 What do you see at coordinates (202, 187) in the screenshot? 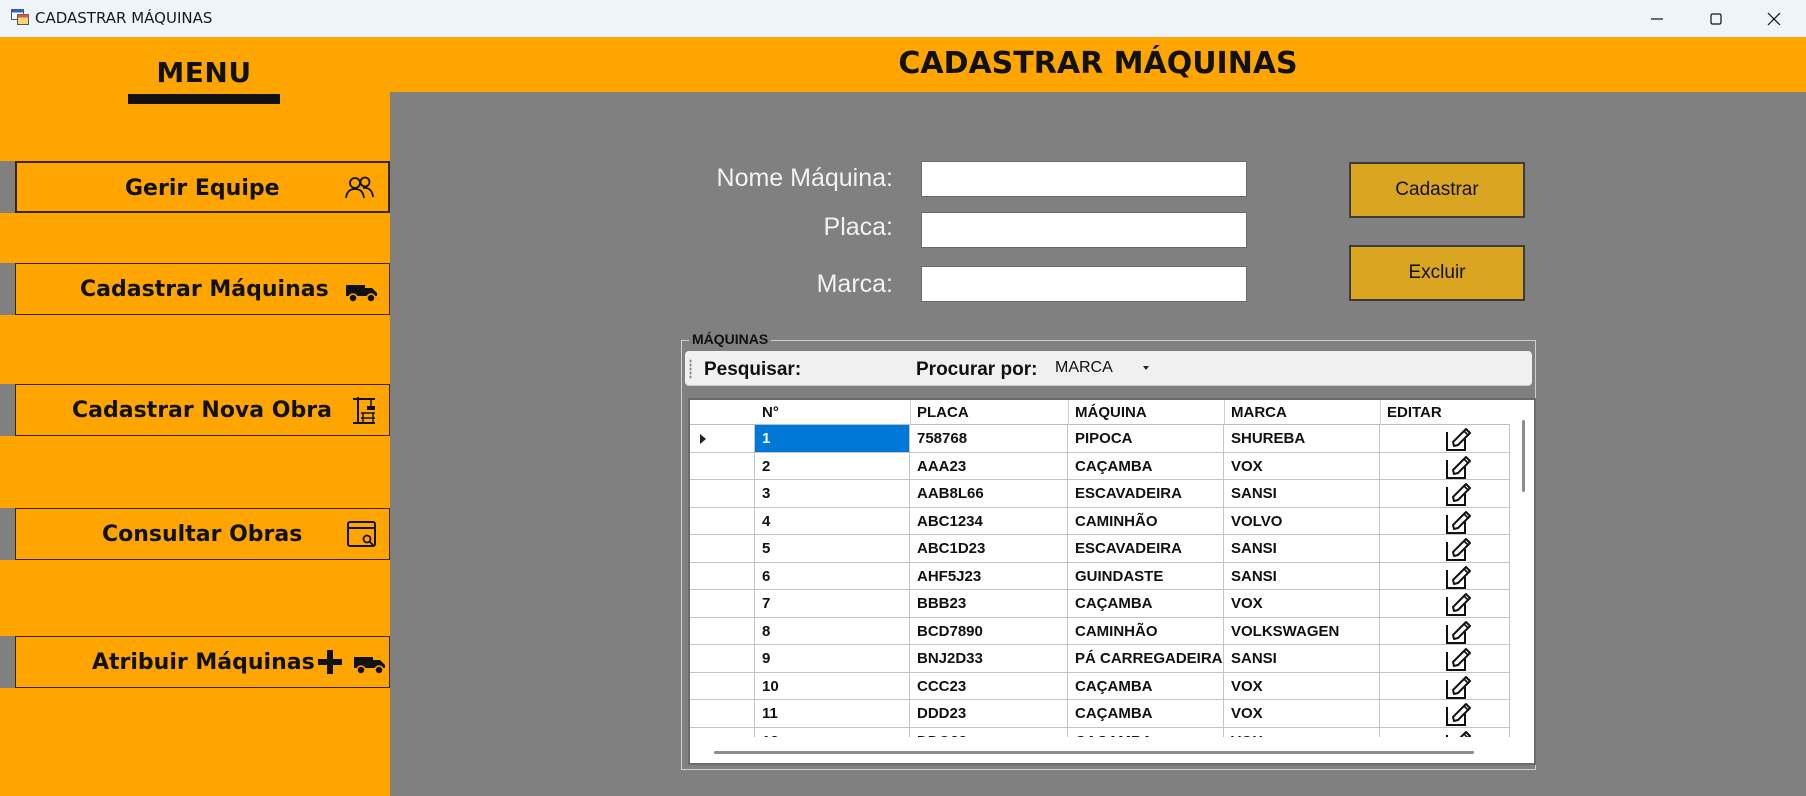
I see `menu-item-gerir-equipe: Gerir Equipe` at bounding box center [202, 187].